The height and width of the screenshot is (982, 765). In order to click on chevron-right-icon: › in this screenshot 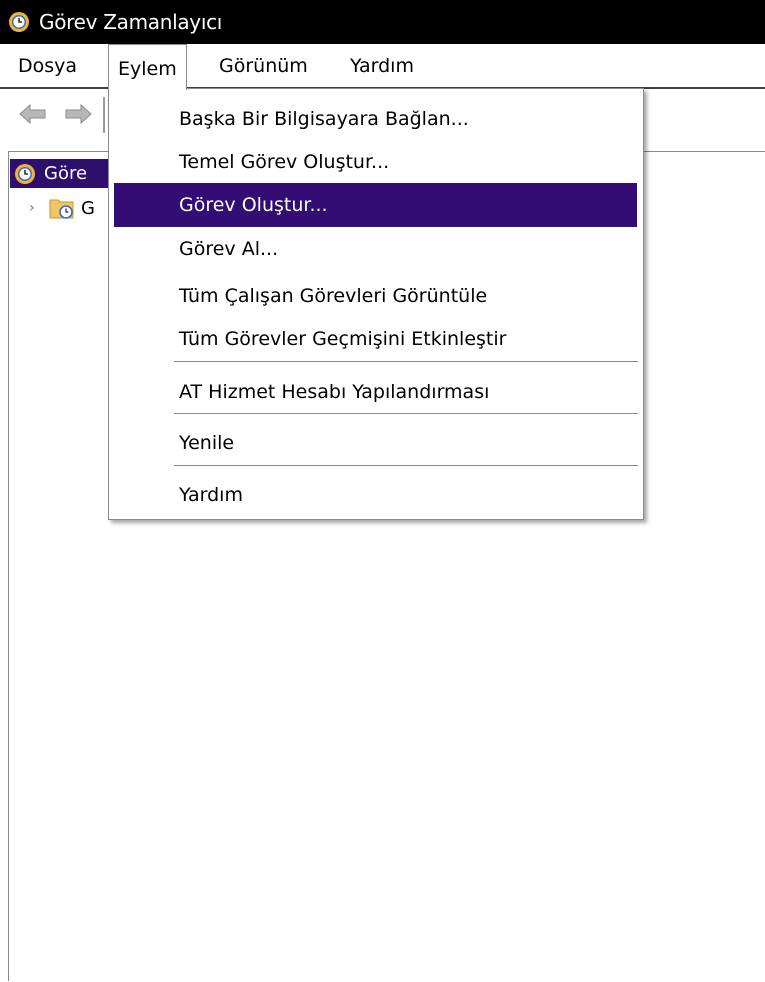, I will do `click(34, 208)`.